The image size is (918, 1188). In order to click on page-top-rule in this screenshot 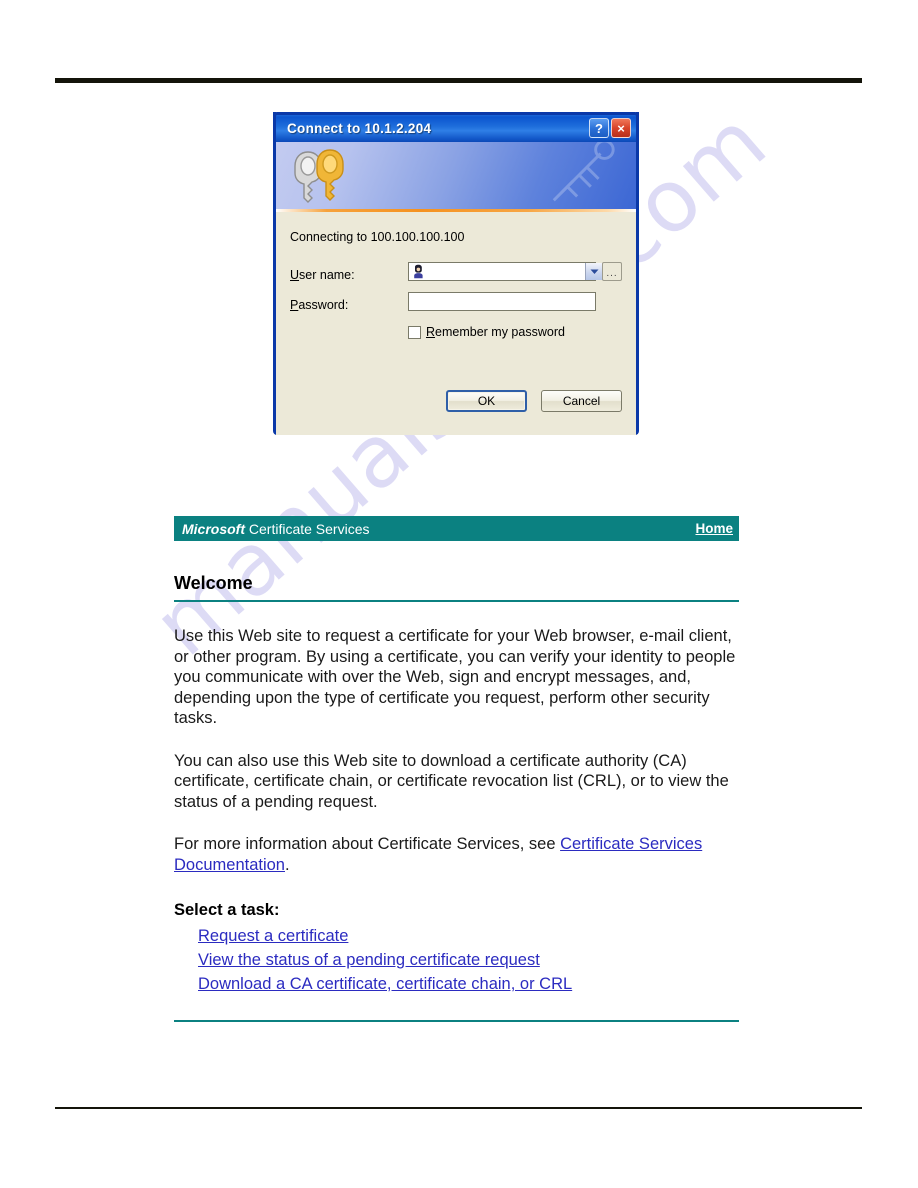, I will do `click(458, 80)`.